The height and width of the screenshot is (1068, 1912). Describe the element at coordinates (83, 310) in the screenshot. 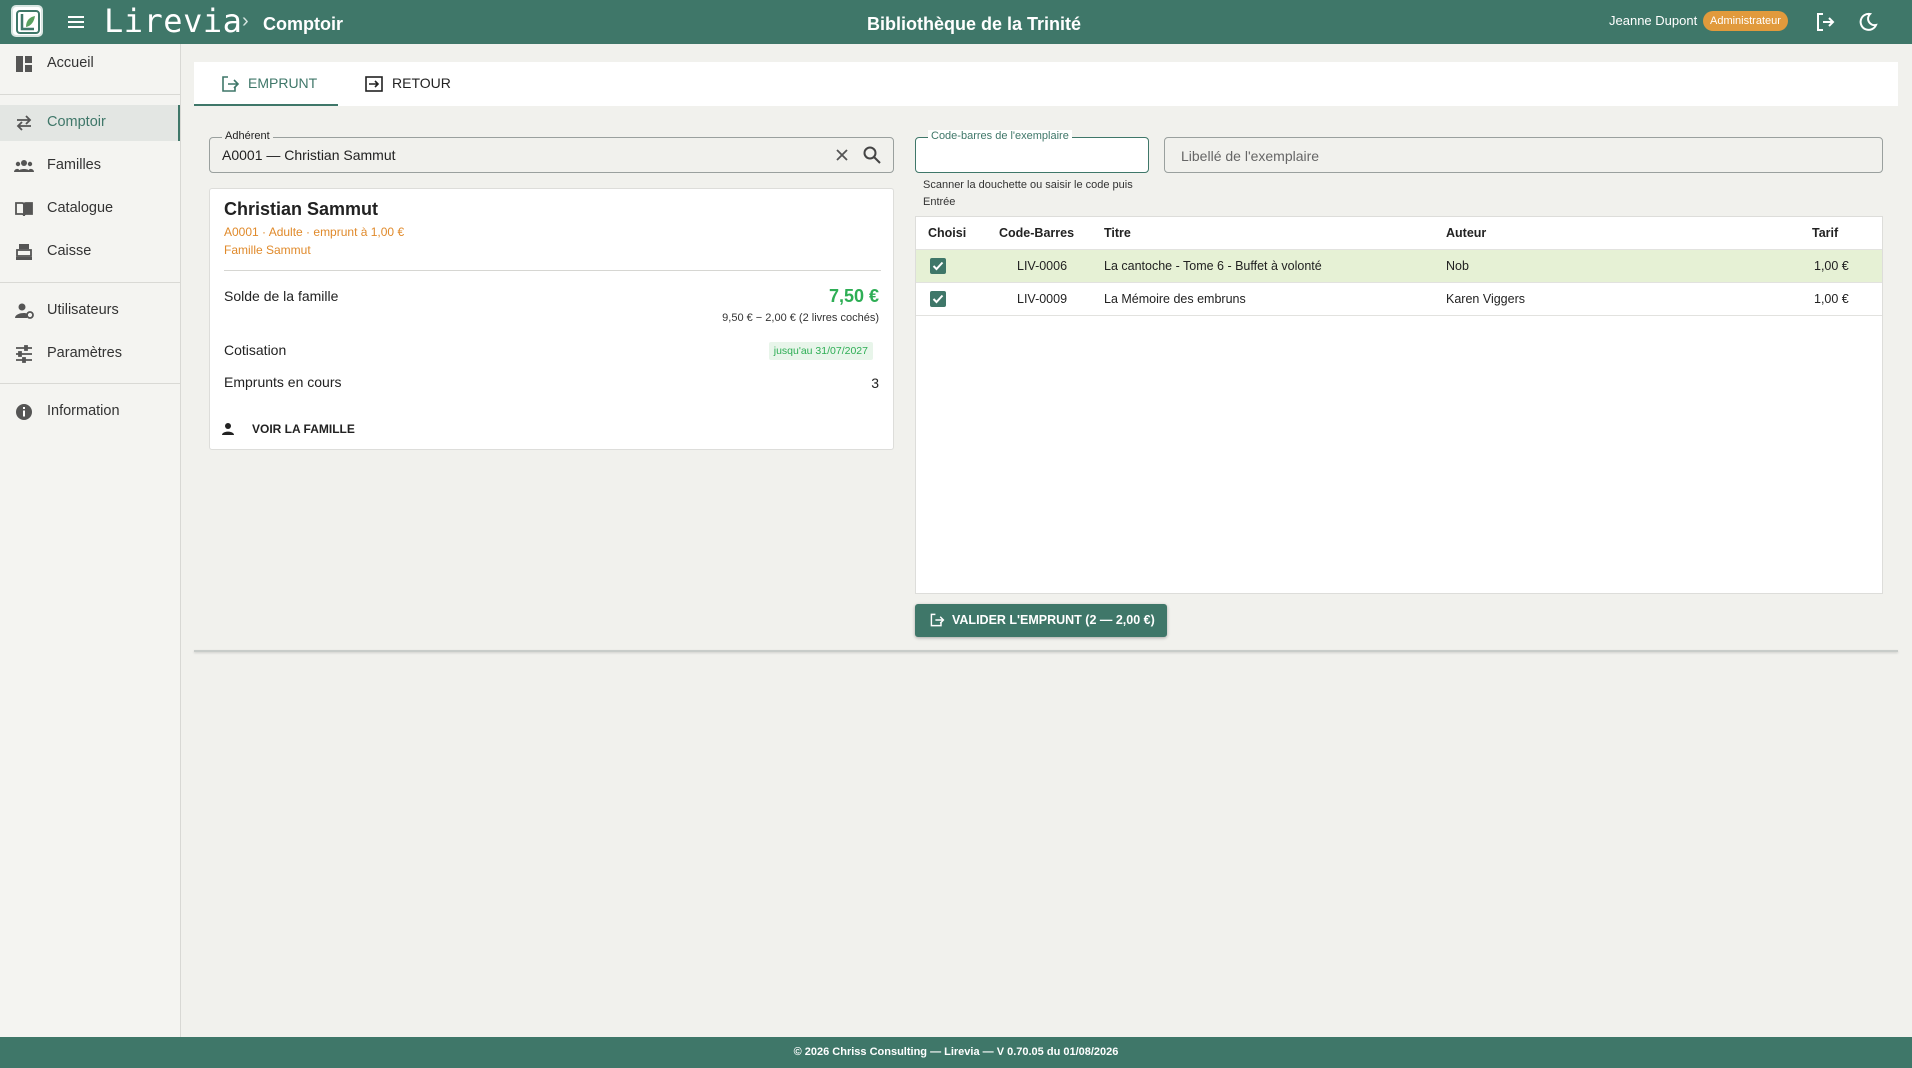

I see `sidebar-item-label: Utilisateurs` at that location.